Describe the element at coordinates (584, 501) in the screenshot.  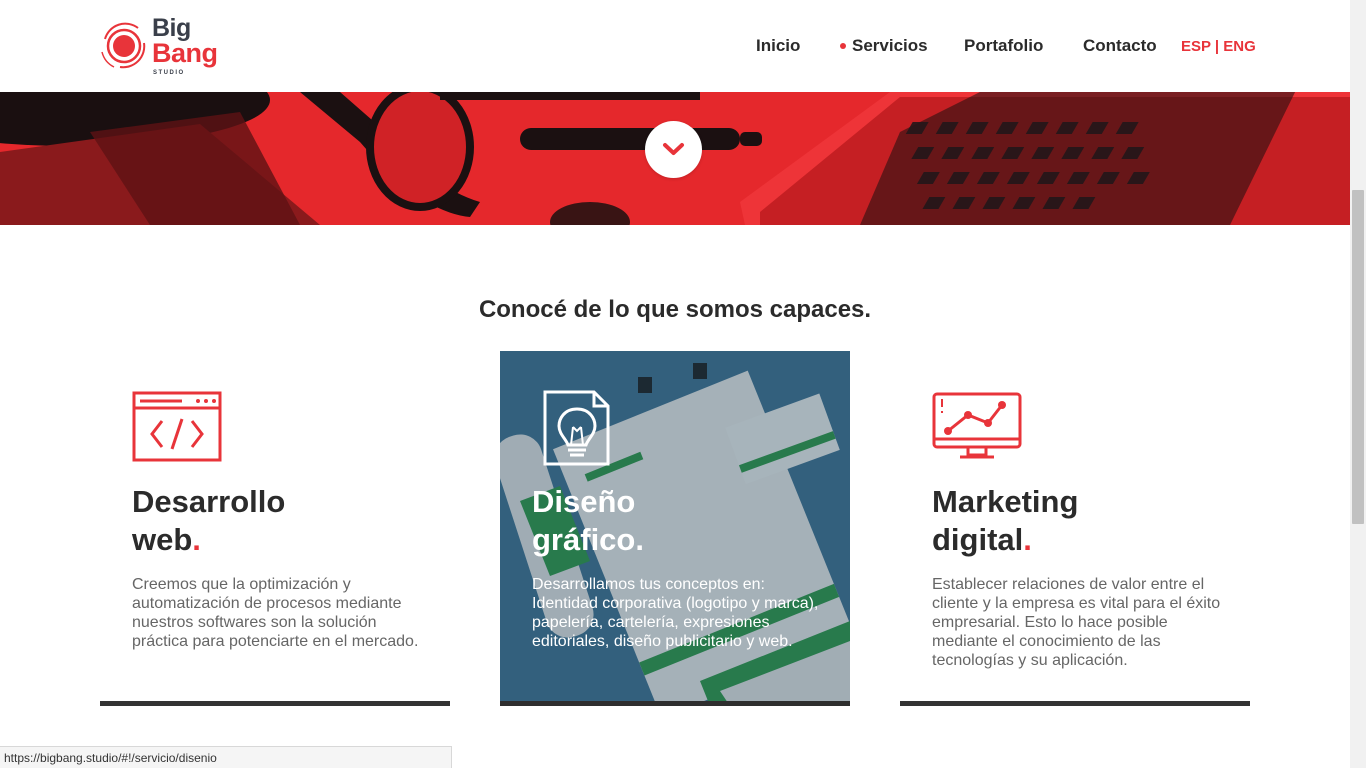
I see `card-title-line-1: Diseño` at that location.